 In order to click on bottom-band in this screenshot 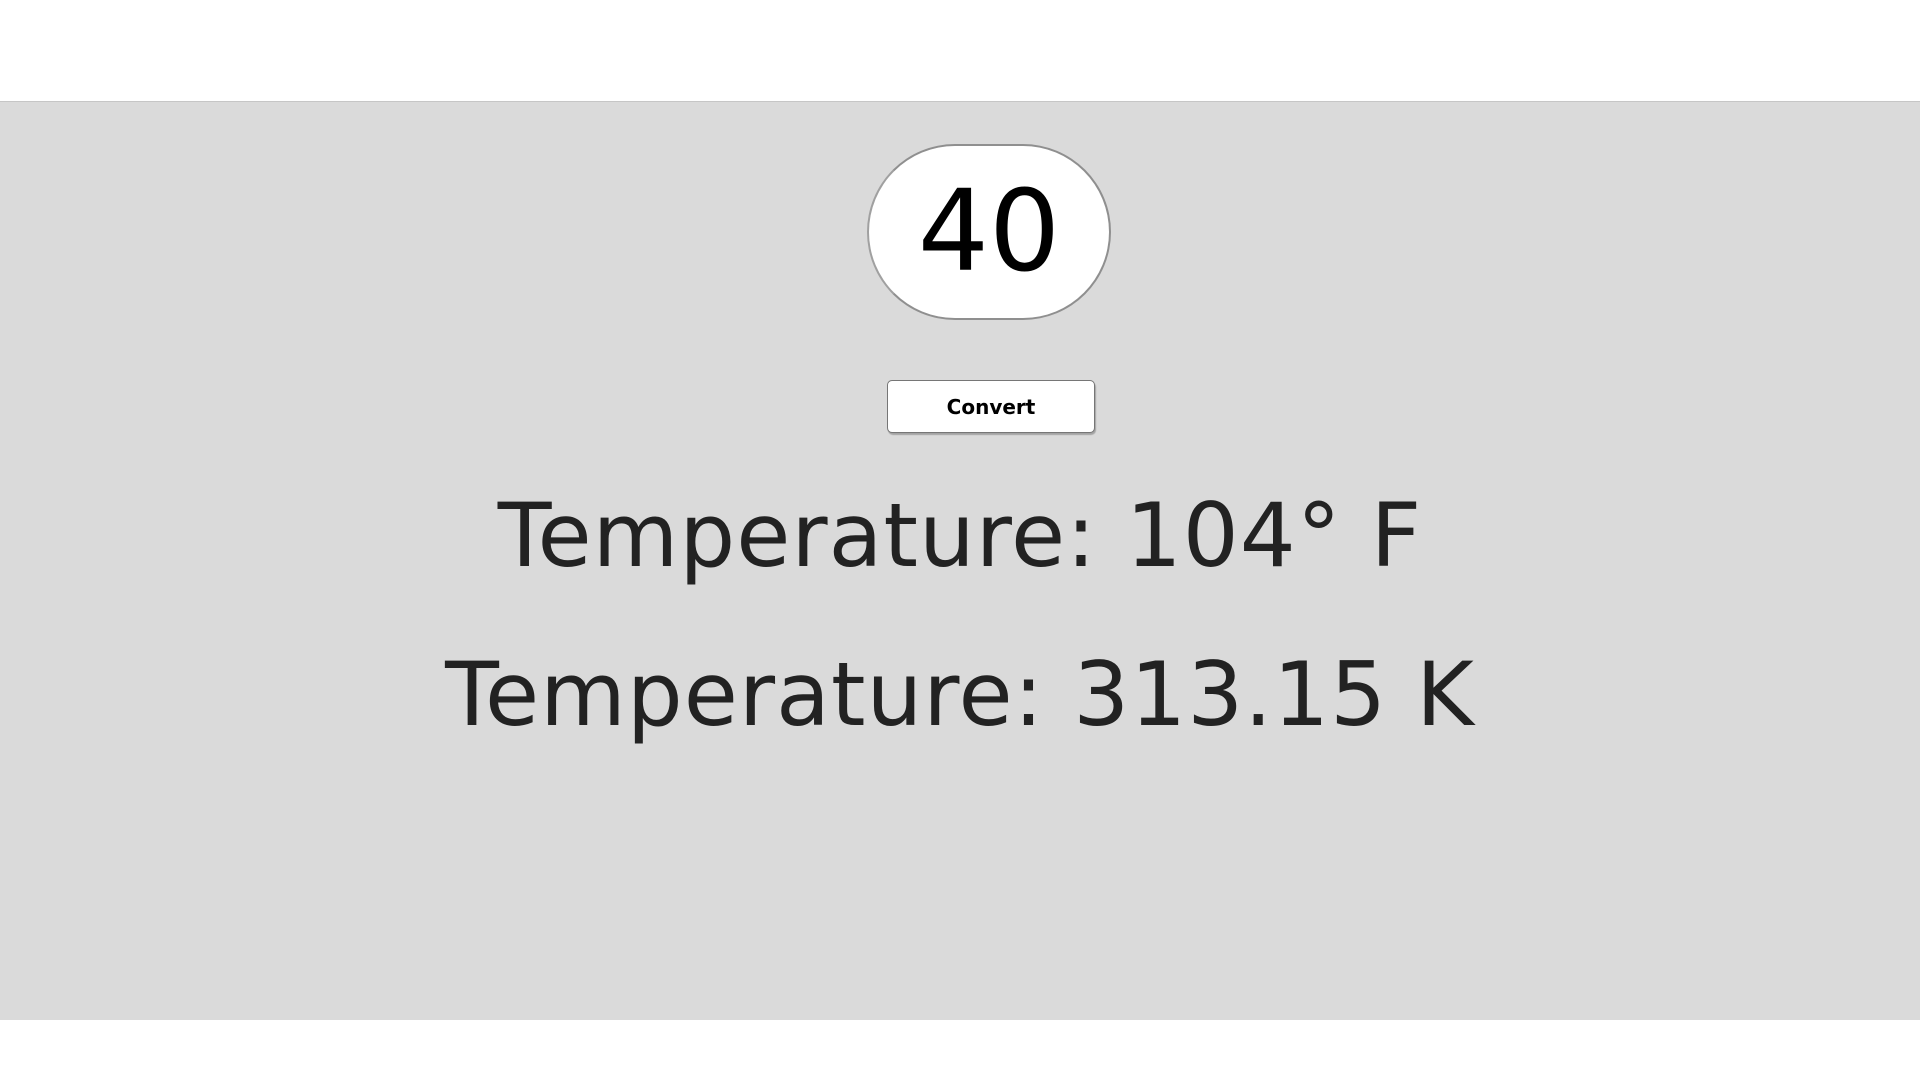, I will do `click(960, 1050)`.